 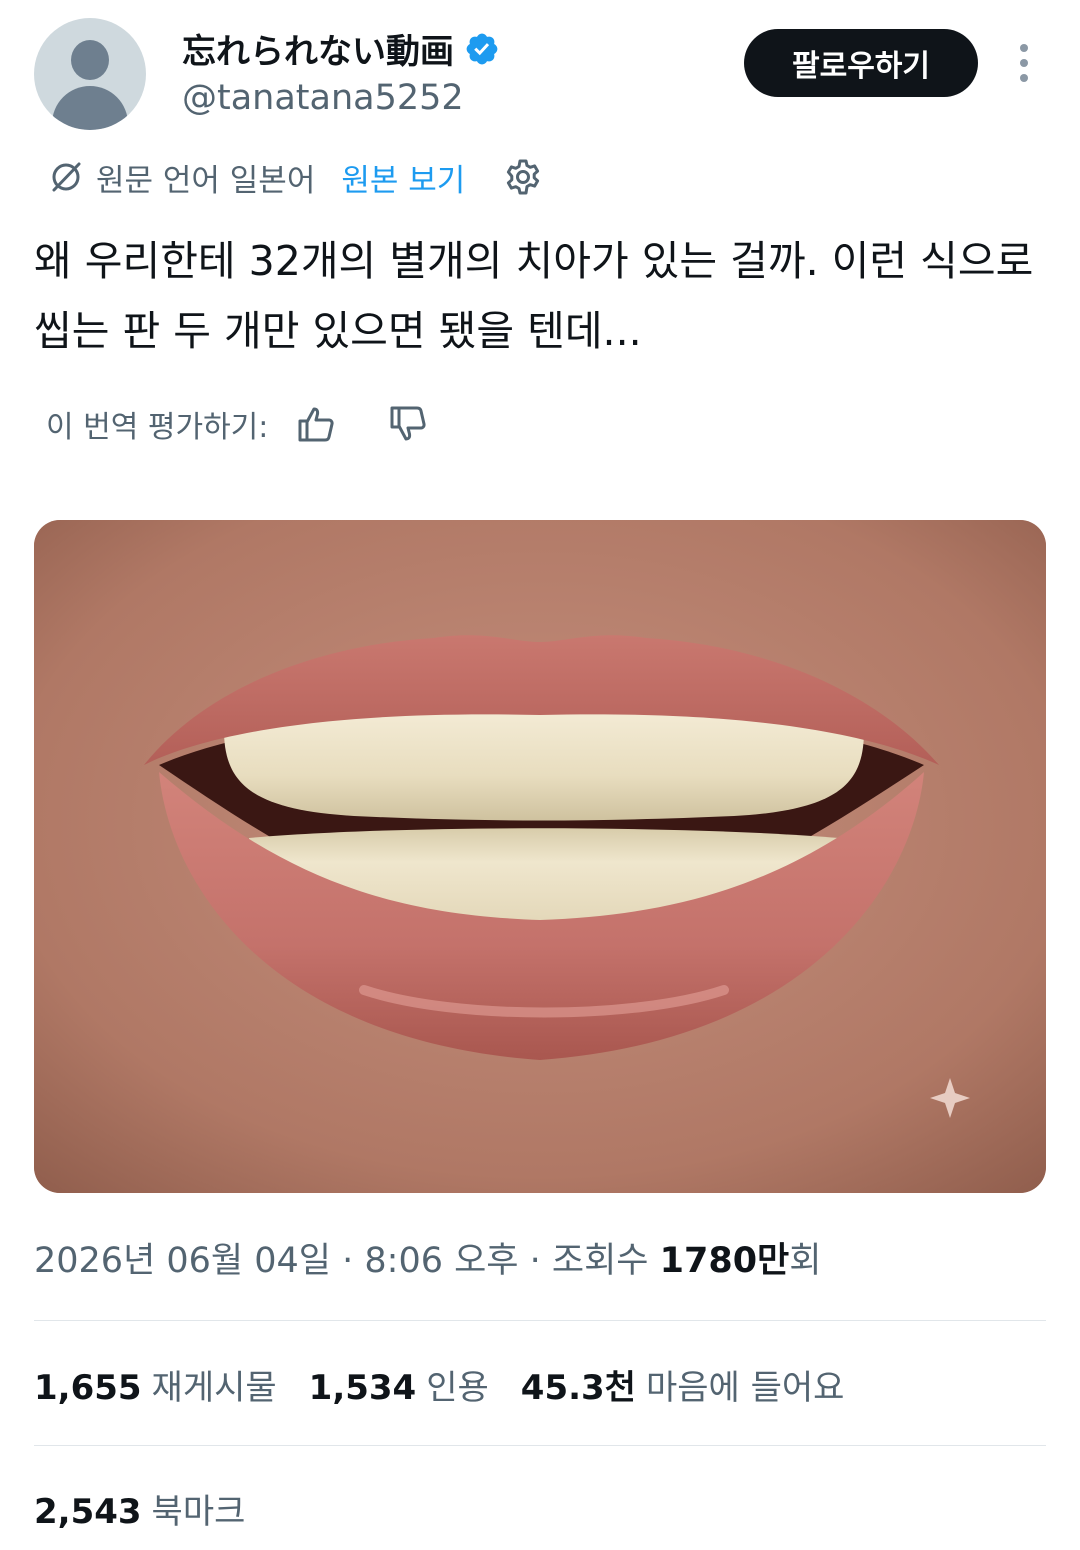 What do you see at coordinates (523, 177) in the screenshot?
I see `gear-icon` at bounding box center [523, 177].